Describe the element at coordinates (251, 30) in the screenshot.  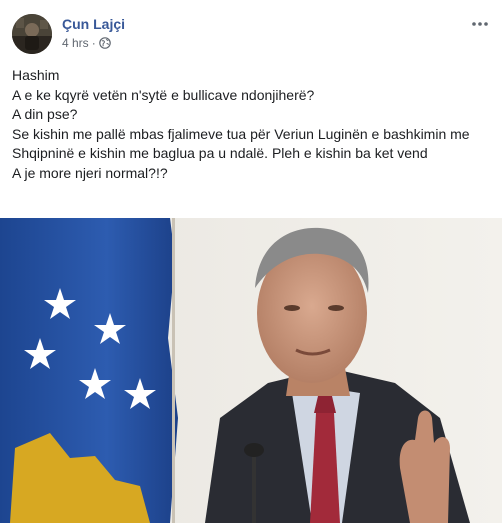
I see `post-header: Çun Lajçi 4 hrs ·` at that location.